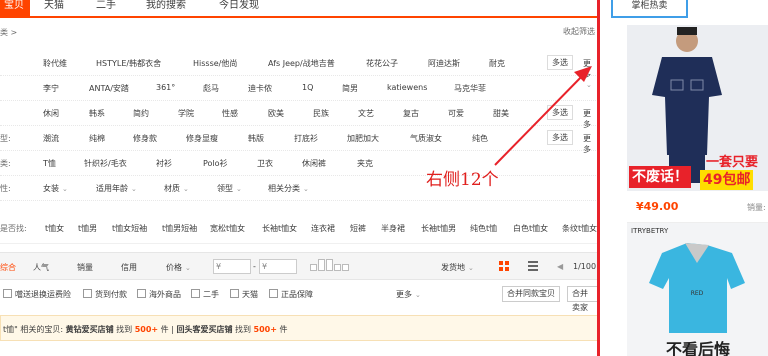 This screenshot has width=768, height=356. What do you see at coordinates (105, 294) in the screenshot?
I see `filter-checkbox: 货到付款` at bounding box center [105, 294].